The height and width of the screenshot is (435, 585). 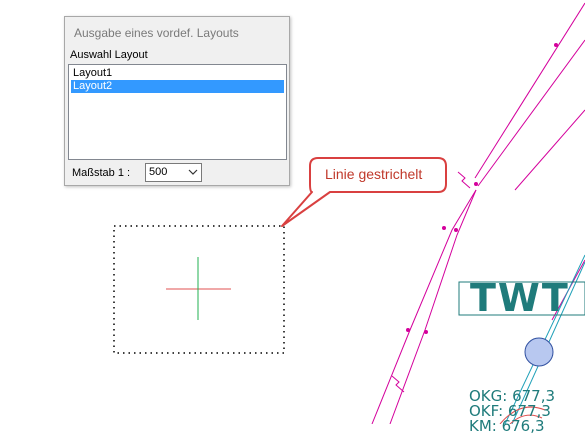 I want to click on scale-label: Maßstab 1 :, so click(x=101, y=173).